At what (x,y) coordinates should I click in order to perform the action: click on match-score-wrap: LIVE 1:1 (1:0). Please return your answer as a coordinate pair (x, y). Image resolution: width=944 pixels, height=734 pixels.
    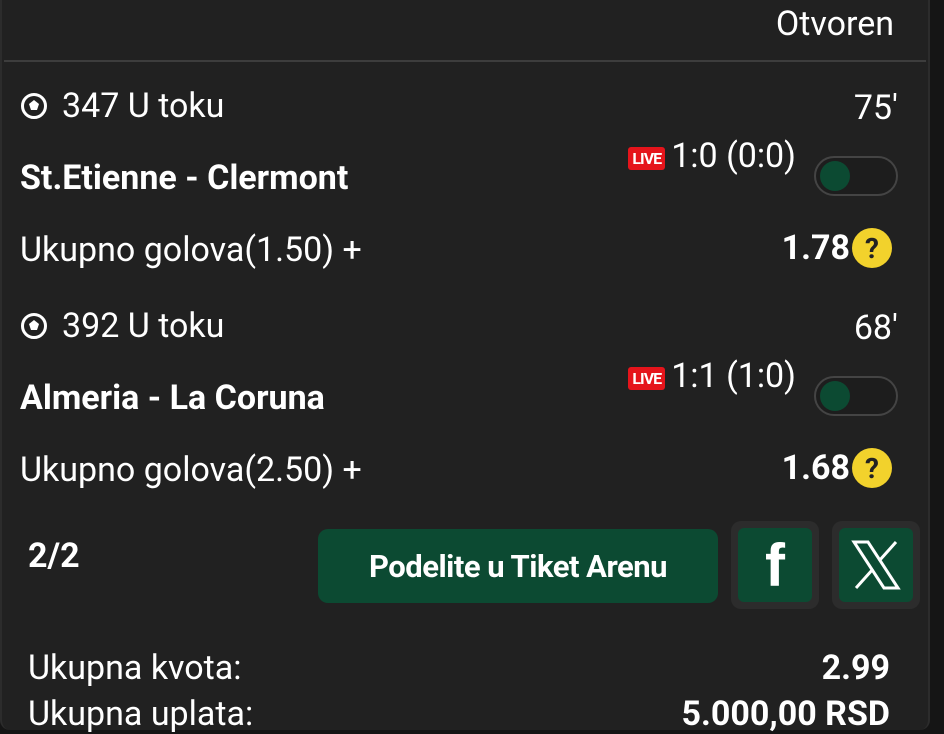
    Looking at the image, I should click on (712, 376).